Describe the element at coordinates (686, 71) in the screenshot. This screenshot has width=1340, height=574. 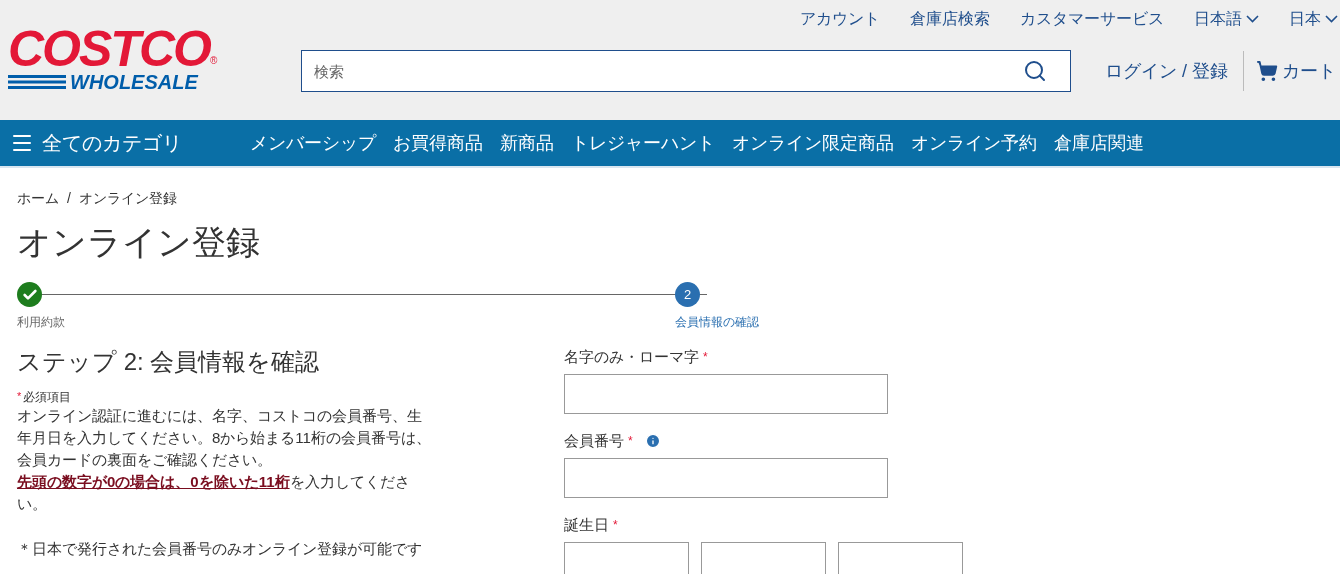
I see `search-field: 検索` at that location.